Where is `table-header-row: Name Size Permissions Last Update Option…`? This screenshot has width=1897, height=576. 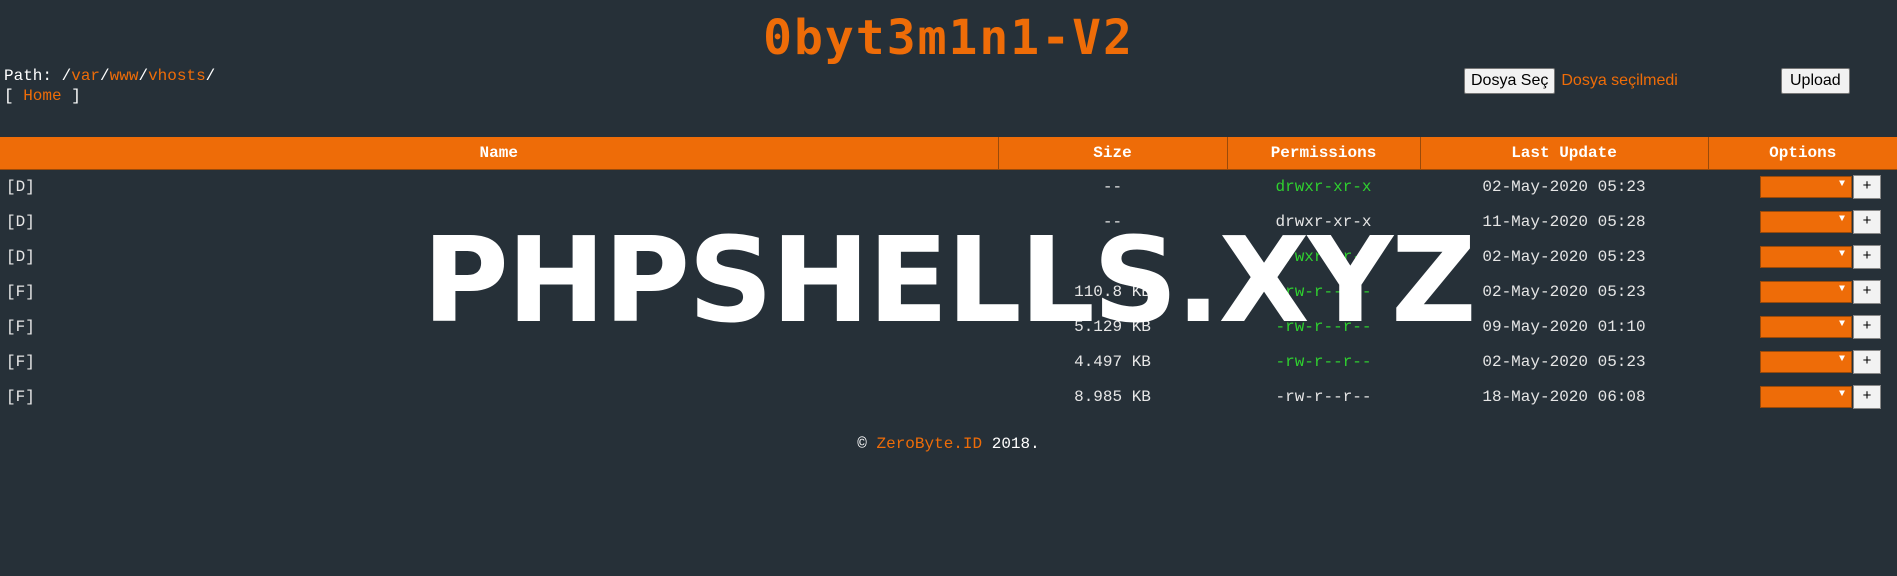
table-header-row: Name Size Permissions Last Update Option… is located at coordinates (948, 153).